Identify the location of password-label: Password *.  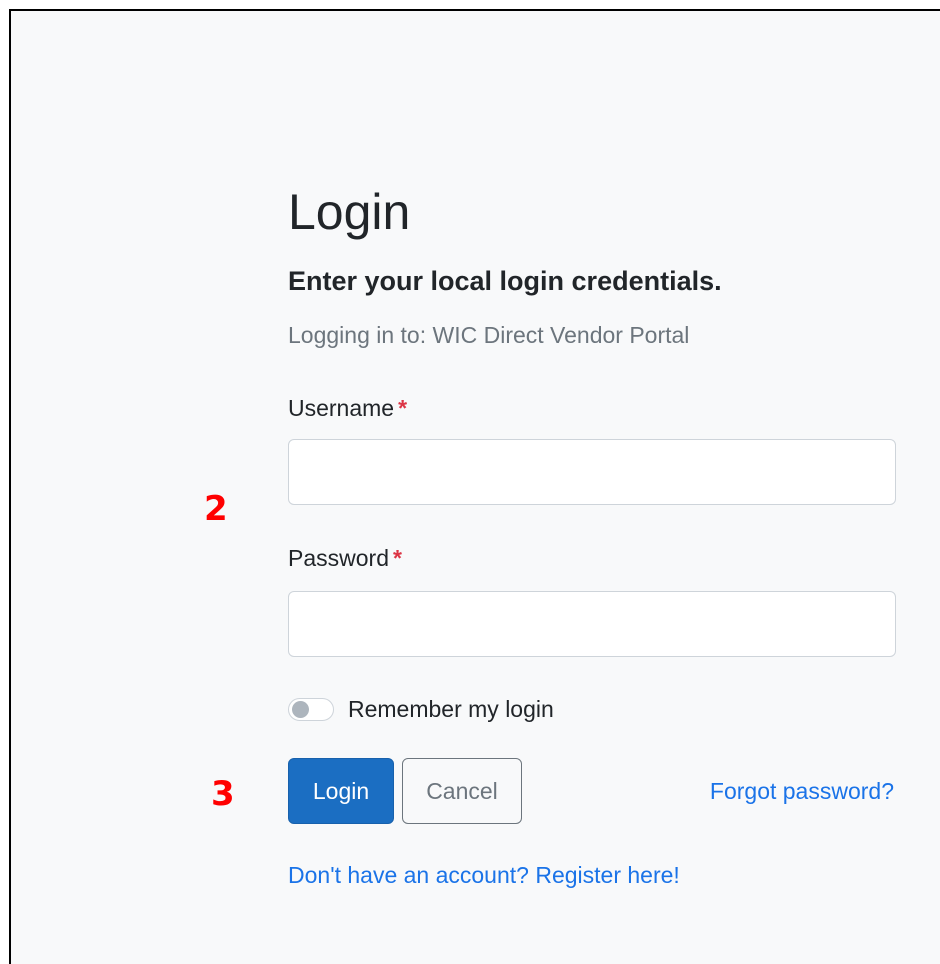
(345, 558).